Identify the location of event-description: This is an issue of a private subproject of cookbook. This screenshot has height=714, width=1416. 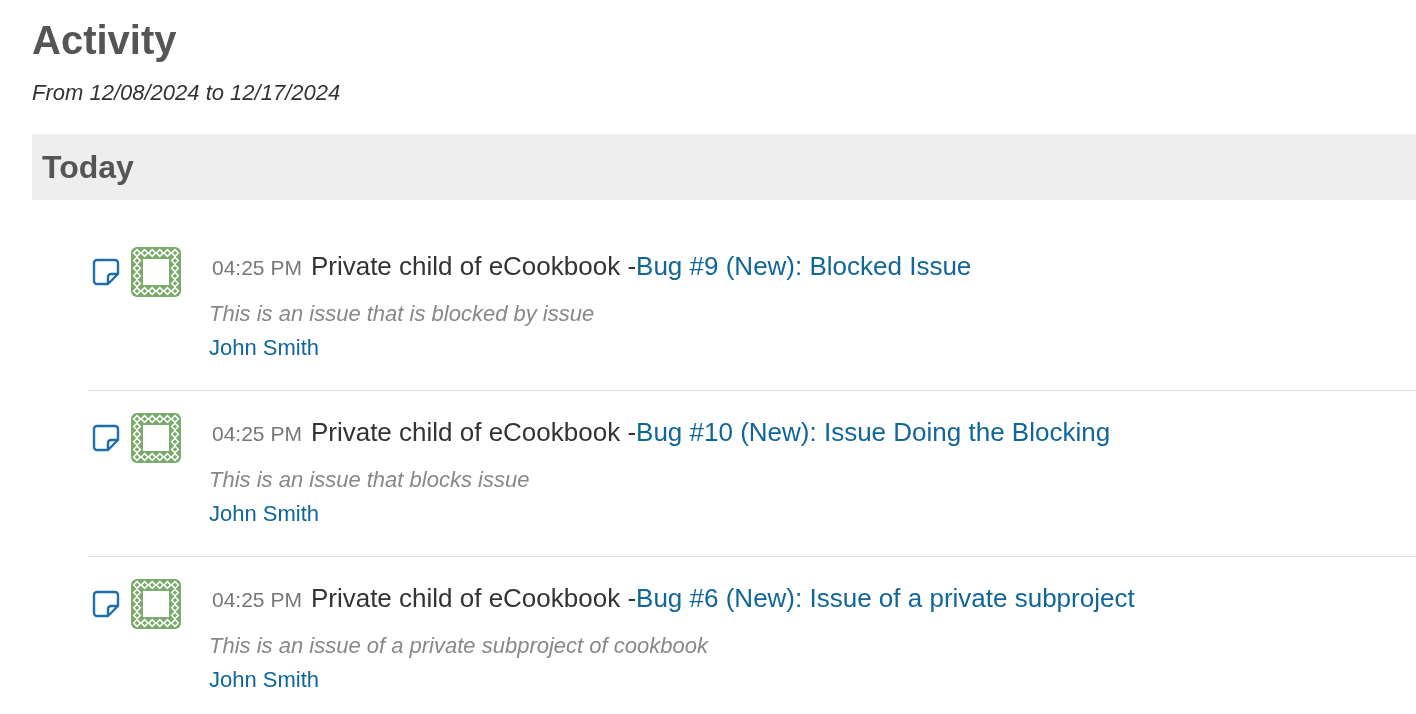
(458, 646).